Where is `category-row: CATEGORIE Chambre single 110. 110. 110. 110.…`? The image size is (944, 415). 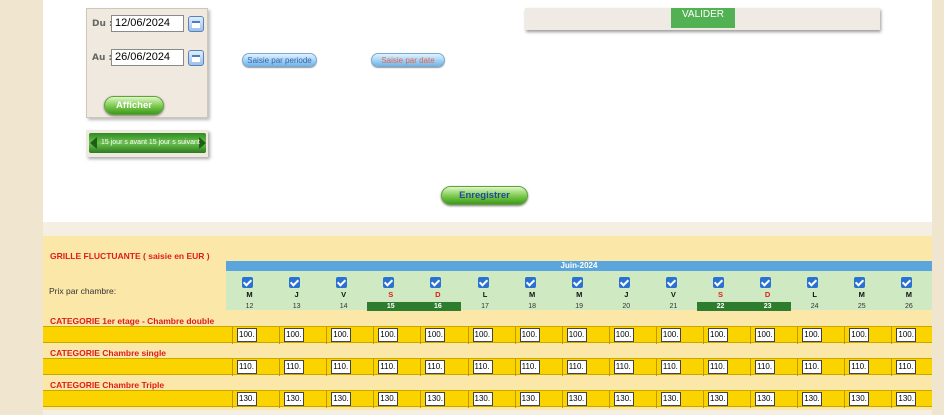 category-row: CATEGORIE Chambre single 110. 110. 110. 110.… is located at coordinates (487, 363).